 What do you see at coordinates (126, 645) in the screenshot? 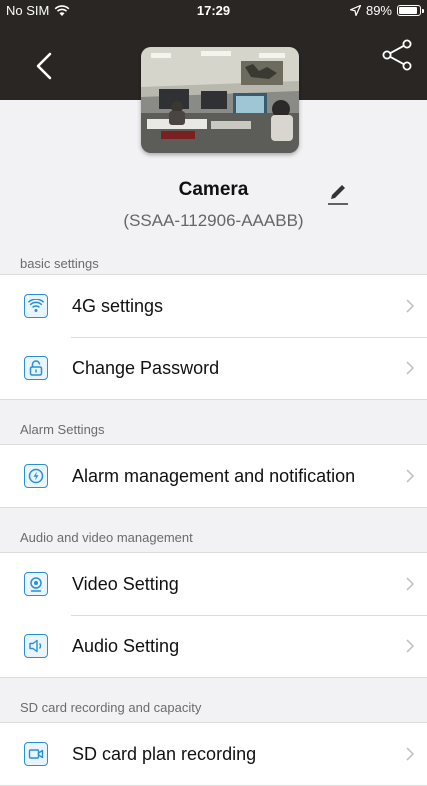
I see `row-label: Audio Setting` at bounding box center [126, 645].